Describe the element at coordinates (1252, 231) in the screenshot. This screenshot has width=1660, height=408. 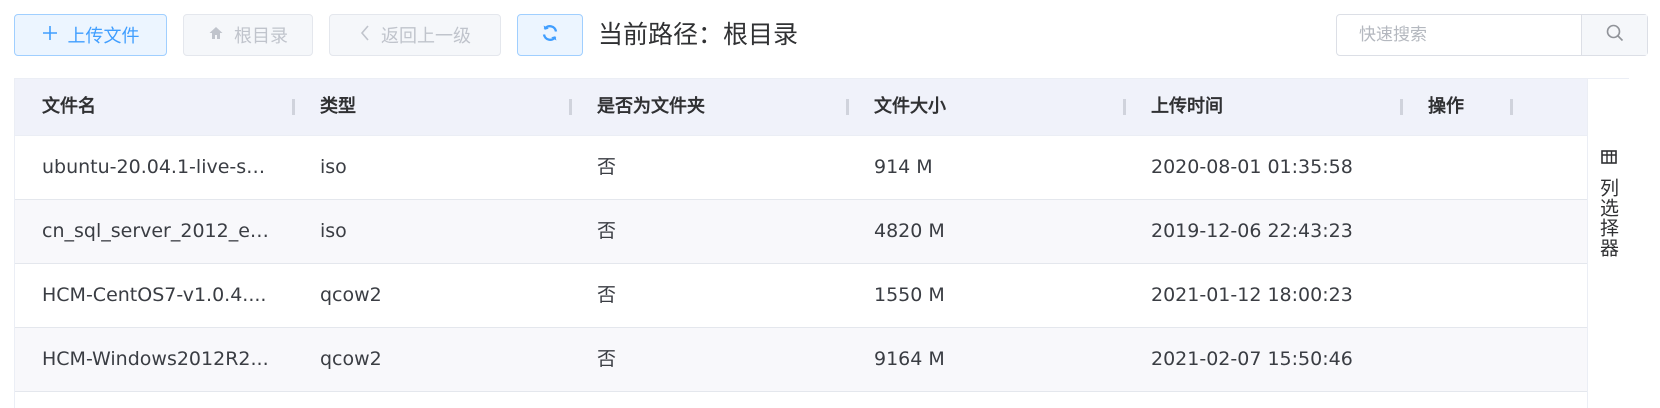
I see `cell-upload-time: 2019-12-06 22:43:23` at that location.